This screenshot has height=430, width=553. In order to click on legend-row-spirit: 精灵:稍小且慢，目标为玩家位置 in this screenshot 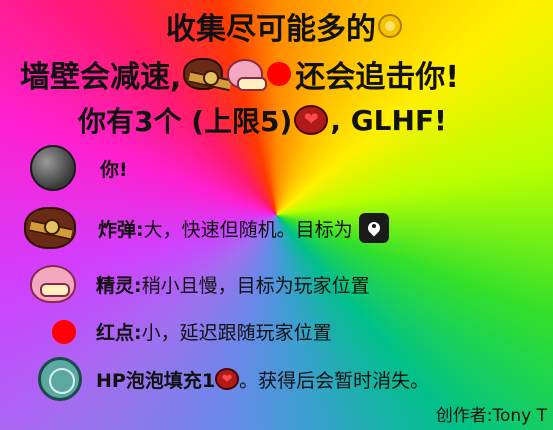, I will do `click(200, 284)`.